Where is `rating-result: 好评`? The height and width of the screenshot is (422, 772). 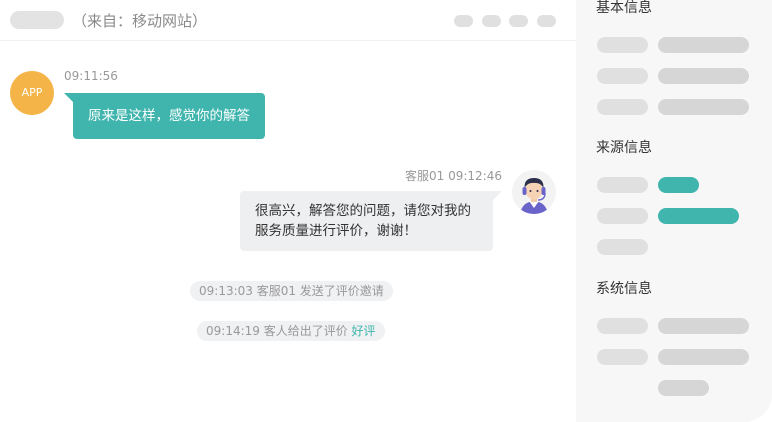
rating-result: 好评 is located at coordinates (363, 331).